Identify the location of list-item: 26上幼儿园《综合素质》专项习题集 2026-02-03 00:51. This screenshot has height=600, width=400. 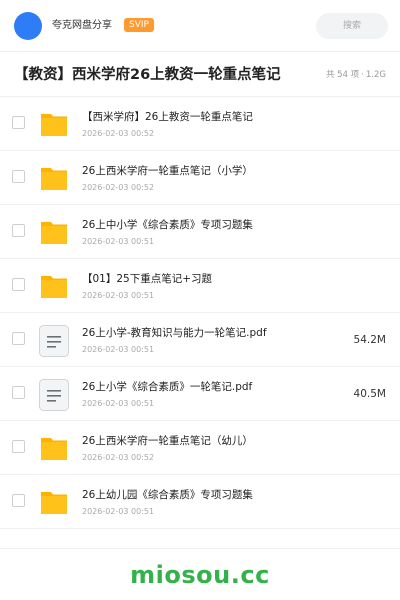
(200, 502).